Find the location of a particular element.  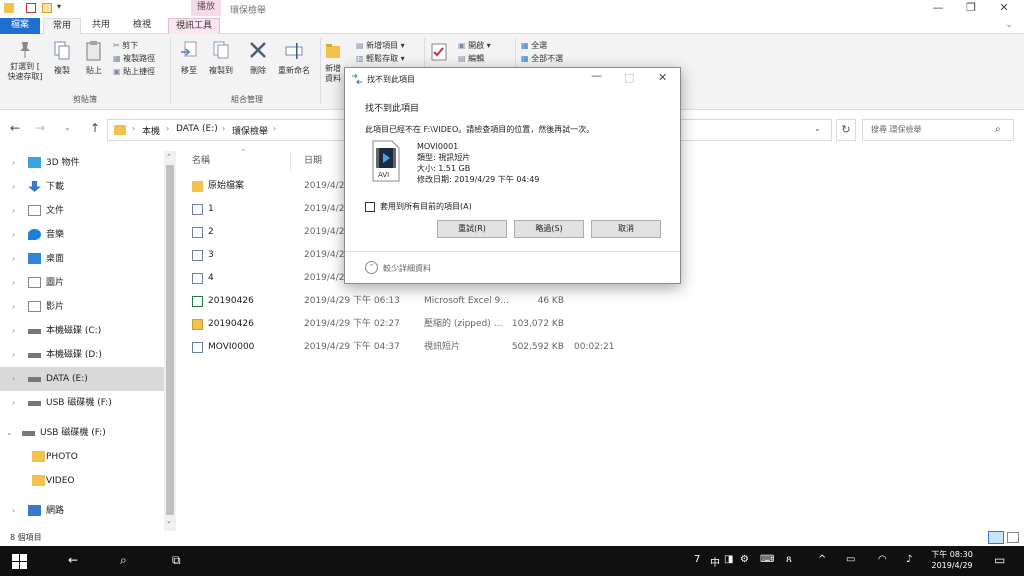

nav-item: › 3D 物件 is located at coordinates (82, 163).